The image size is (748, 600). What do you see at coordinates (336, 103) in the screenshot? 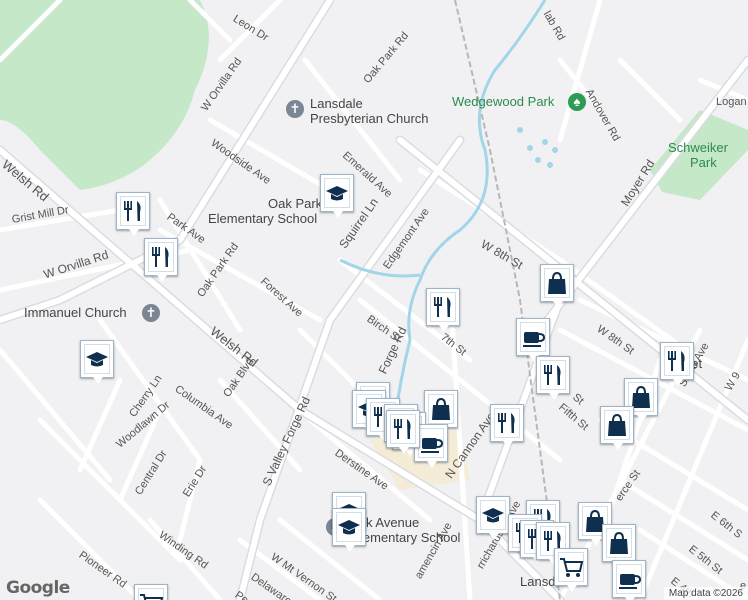
I see `place-name-line1: Lansdale` at bounding box center [336, 103].